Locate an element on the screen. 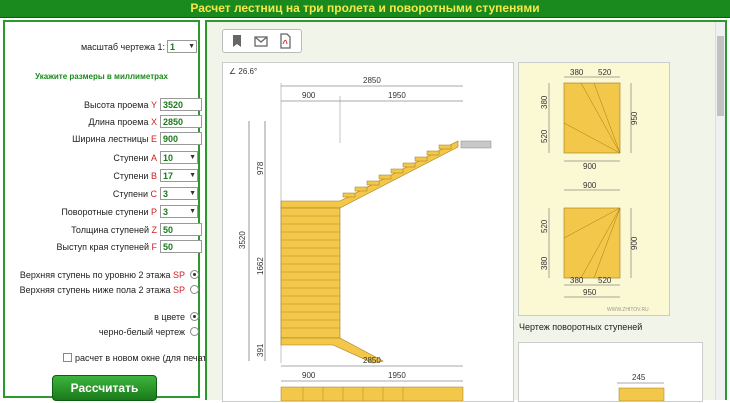  vertical-scrollbar is located at coordinates (720, 211).